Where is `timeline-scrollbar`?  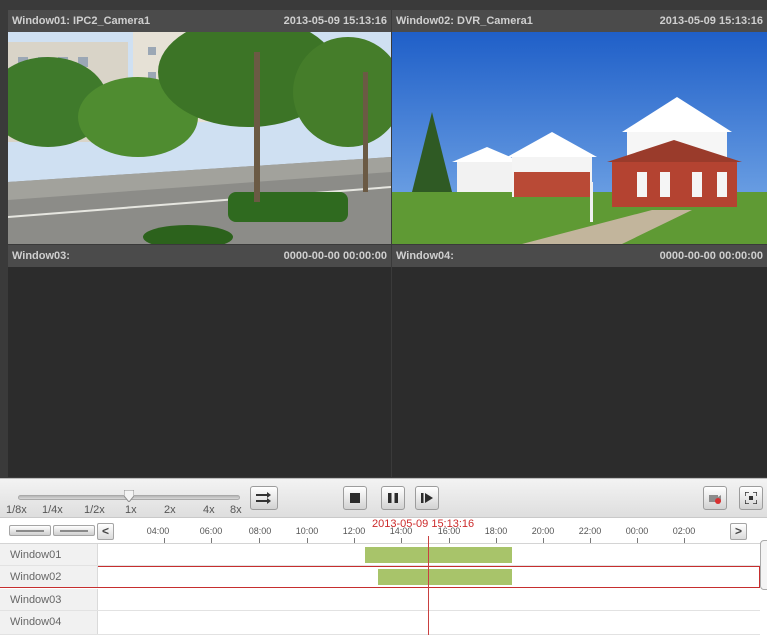 timeline-scrollbar is located at coordinates (763, 565).